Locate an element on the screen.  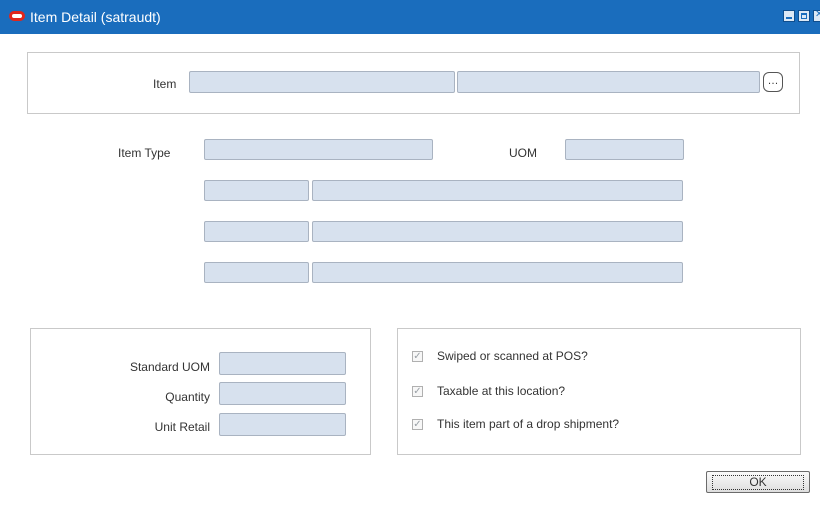
taxable-checkbox: ✓ is located at coordinates (417, 391).